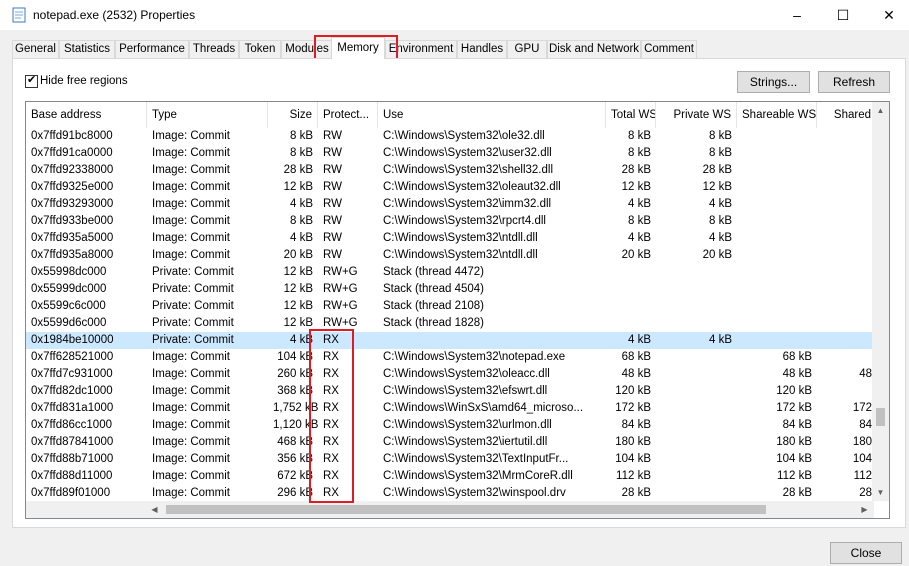 The height and width of the screenshot is (566, 909). Describe the element at coordinates (797, 357) in the screenshot. I see `cell-shareable-ws: 68 kB` at that location.